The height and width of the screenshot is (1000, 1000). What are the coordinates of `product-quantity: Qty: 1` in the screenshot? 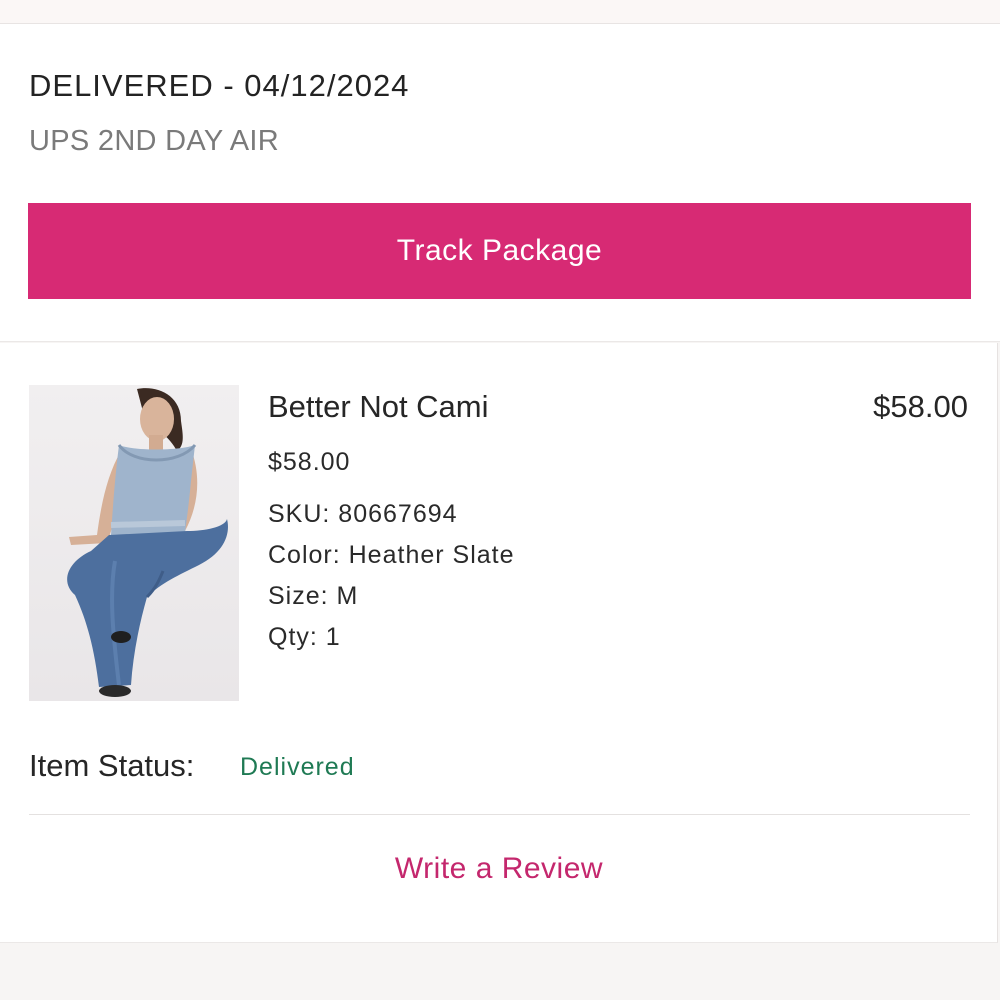 It's located at (304, 637).